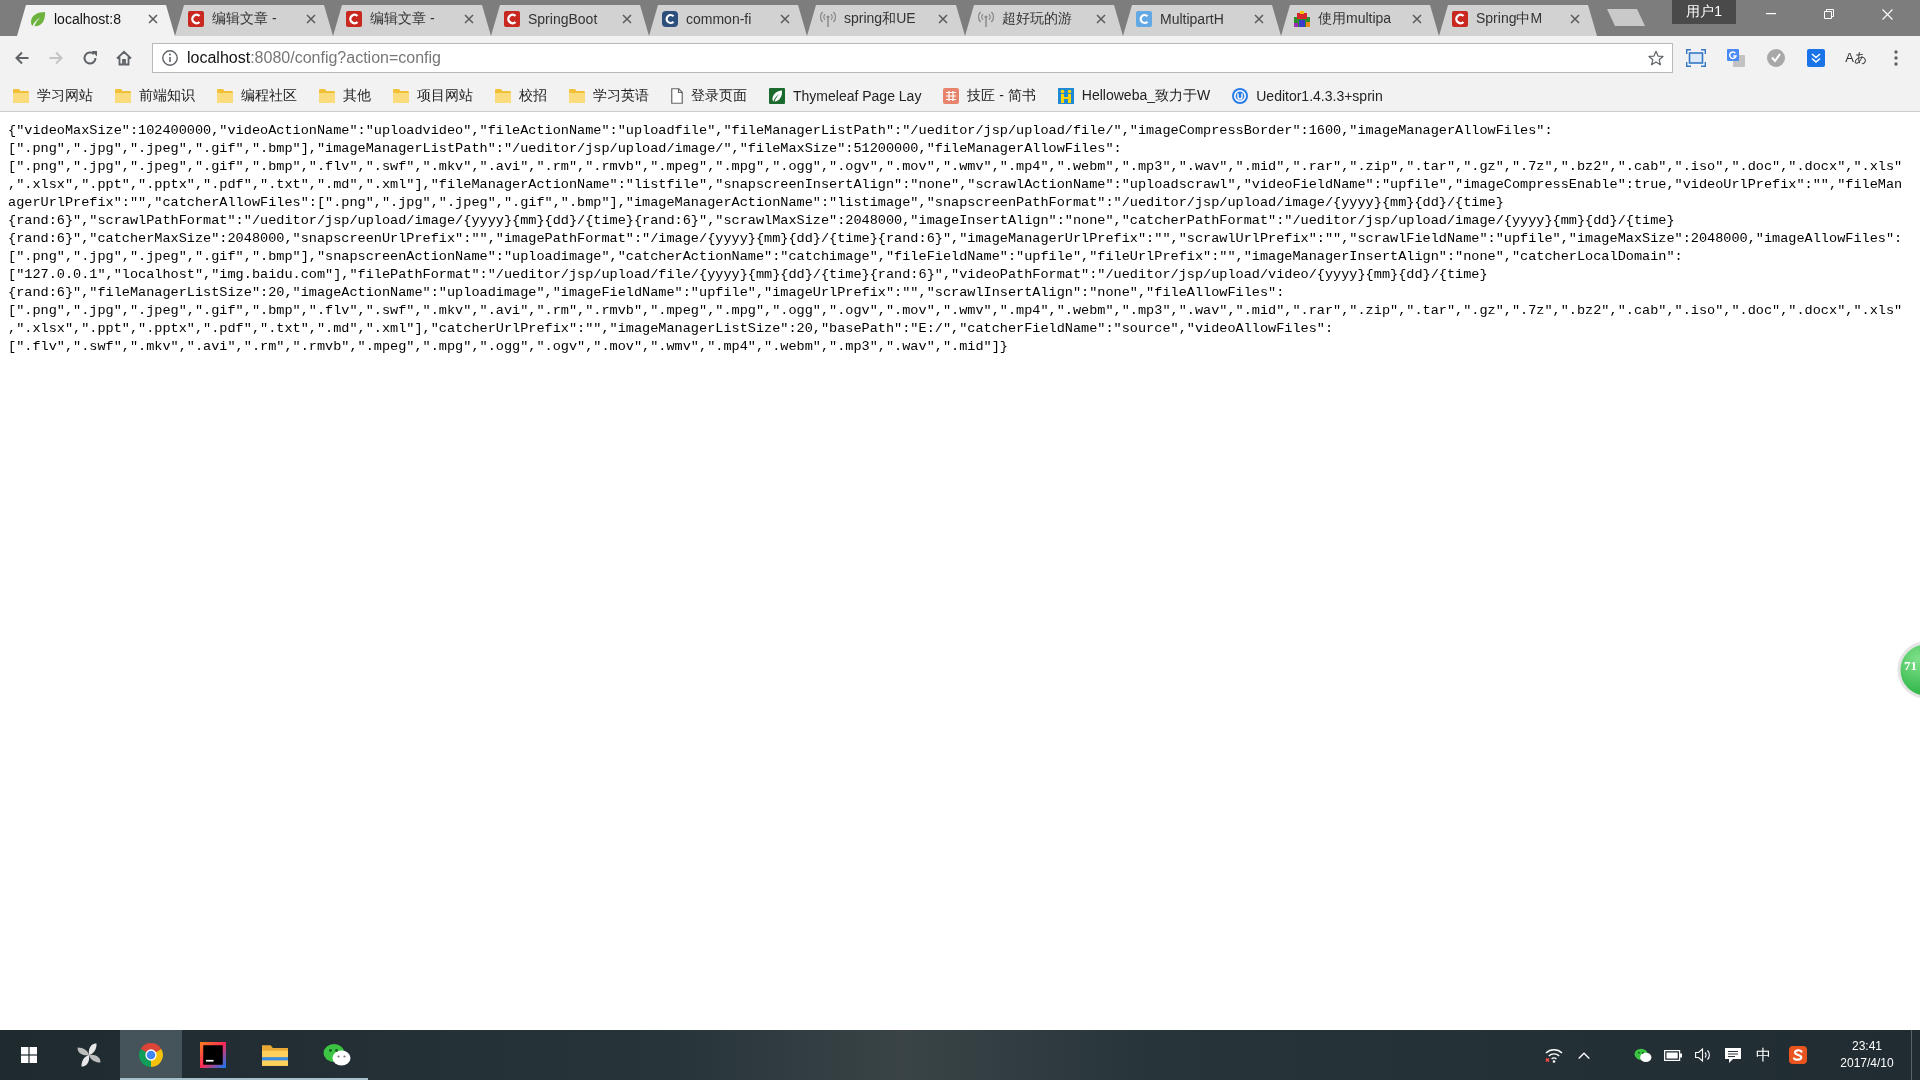 This screenshot has height=1080, width=1920. Describe the element at coordinates (345, 95) in the screenshot. I see `bookmark-item: 其他` at that location.